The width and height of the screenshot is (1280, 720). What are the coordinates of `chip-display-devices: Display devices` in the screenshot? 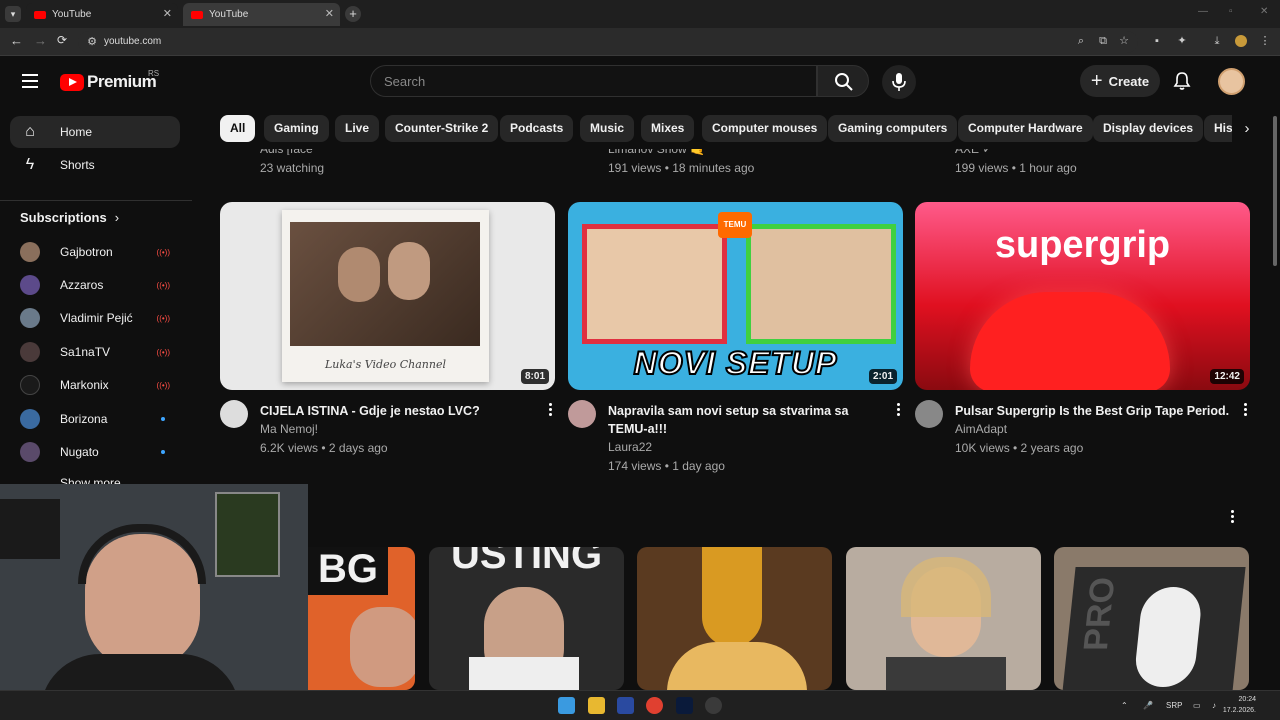 It's located at (1148, 128).